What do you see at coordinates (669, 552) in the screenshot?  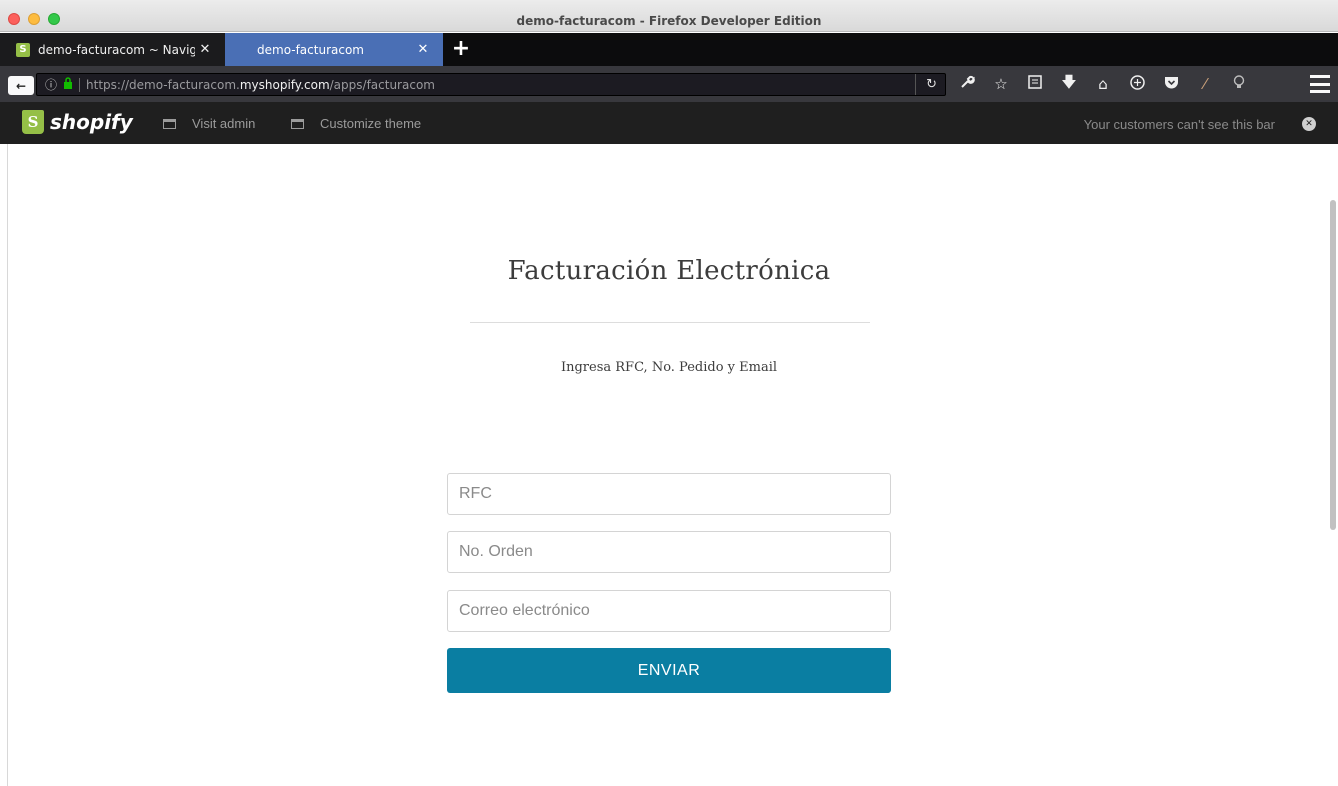 I see `order-number-input` at bounding box center [669, 552].